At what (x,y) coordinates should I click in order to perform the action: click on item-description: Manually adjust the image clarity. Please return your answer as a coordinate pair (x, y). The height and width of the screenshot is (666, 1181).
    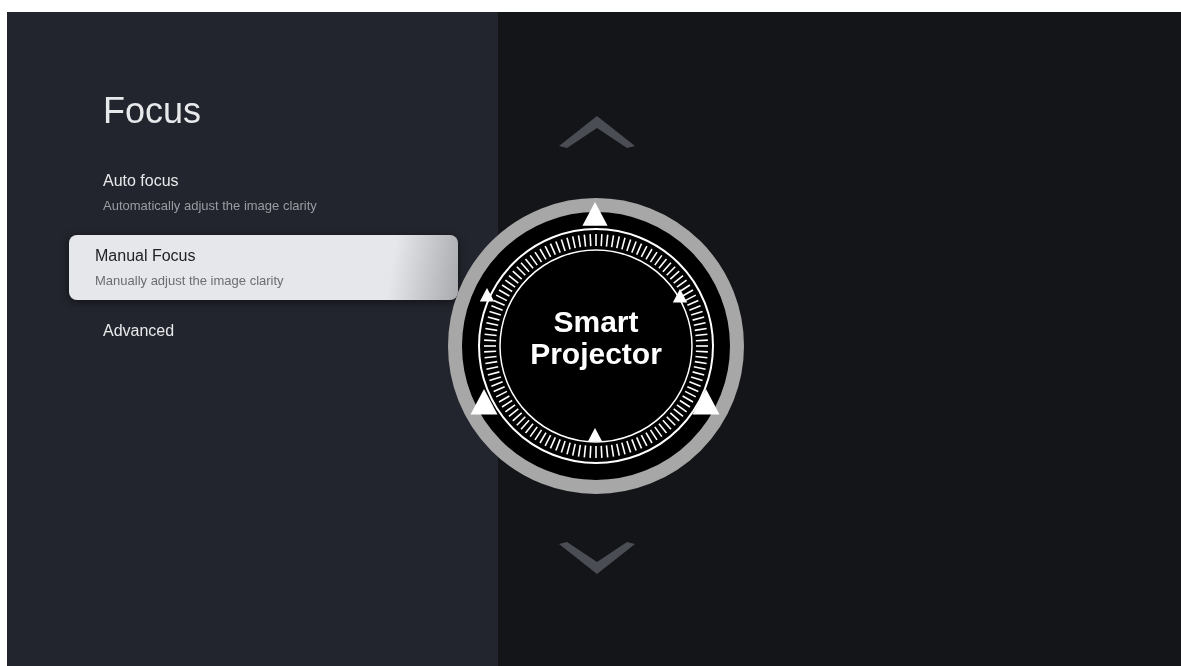
    Looking at the image, I should click on (190, 280).